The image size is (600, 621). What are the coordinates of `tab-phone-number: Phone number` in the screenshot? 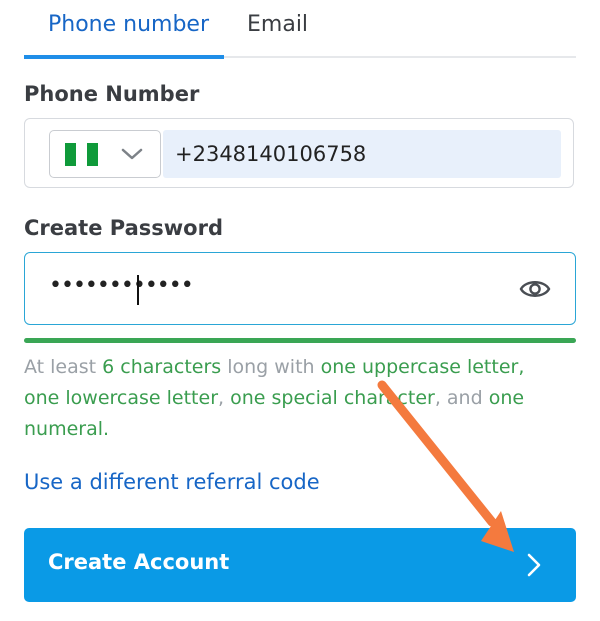 It's located at (128, 24).